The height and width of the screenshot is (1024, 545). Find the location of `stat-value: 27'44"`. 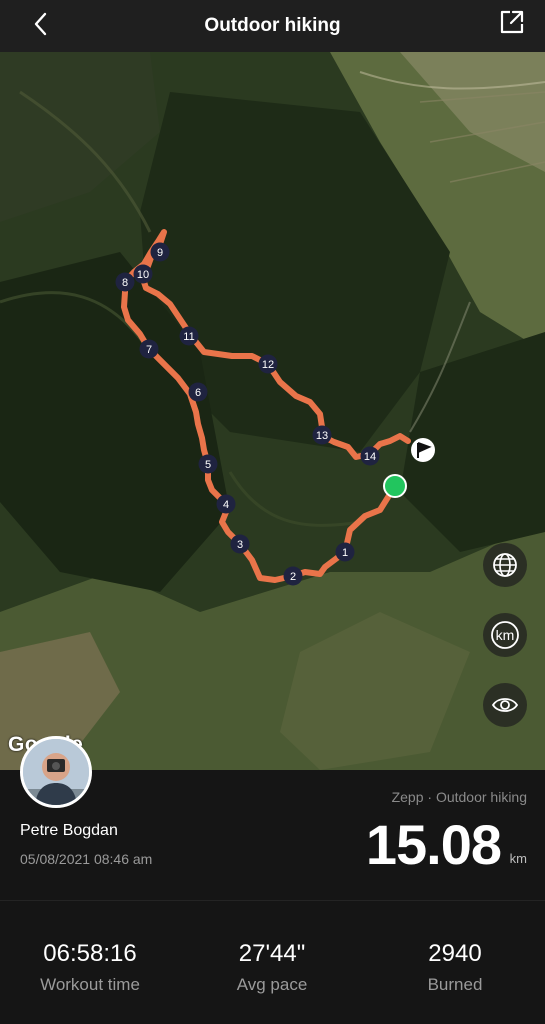

stat-value: 27'44" is located at coordinates (272, 953).